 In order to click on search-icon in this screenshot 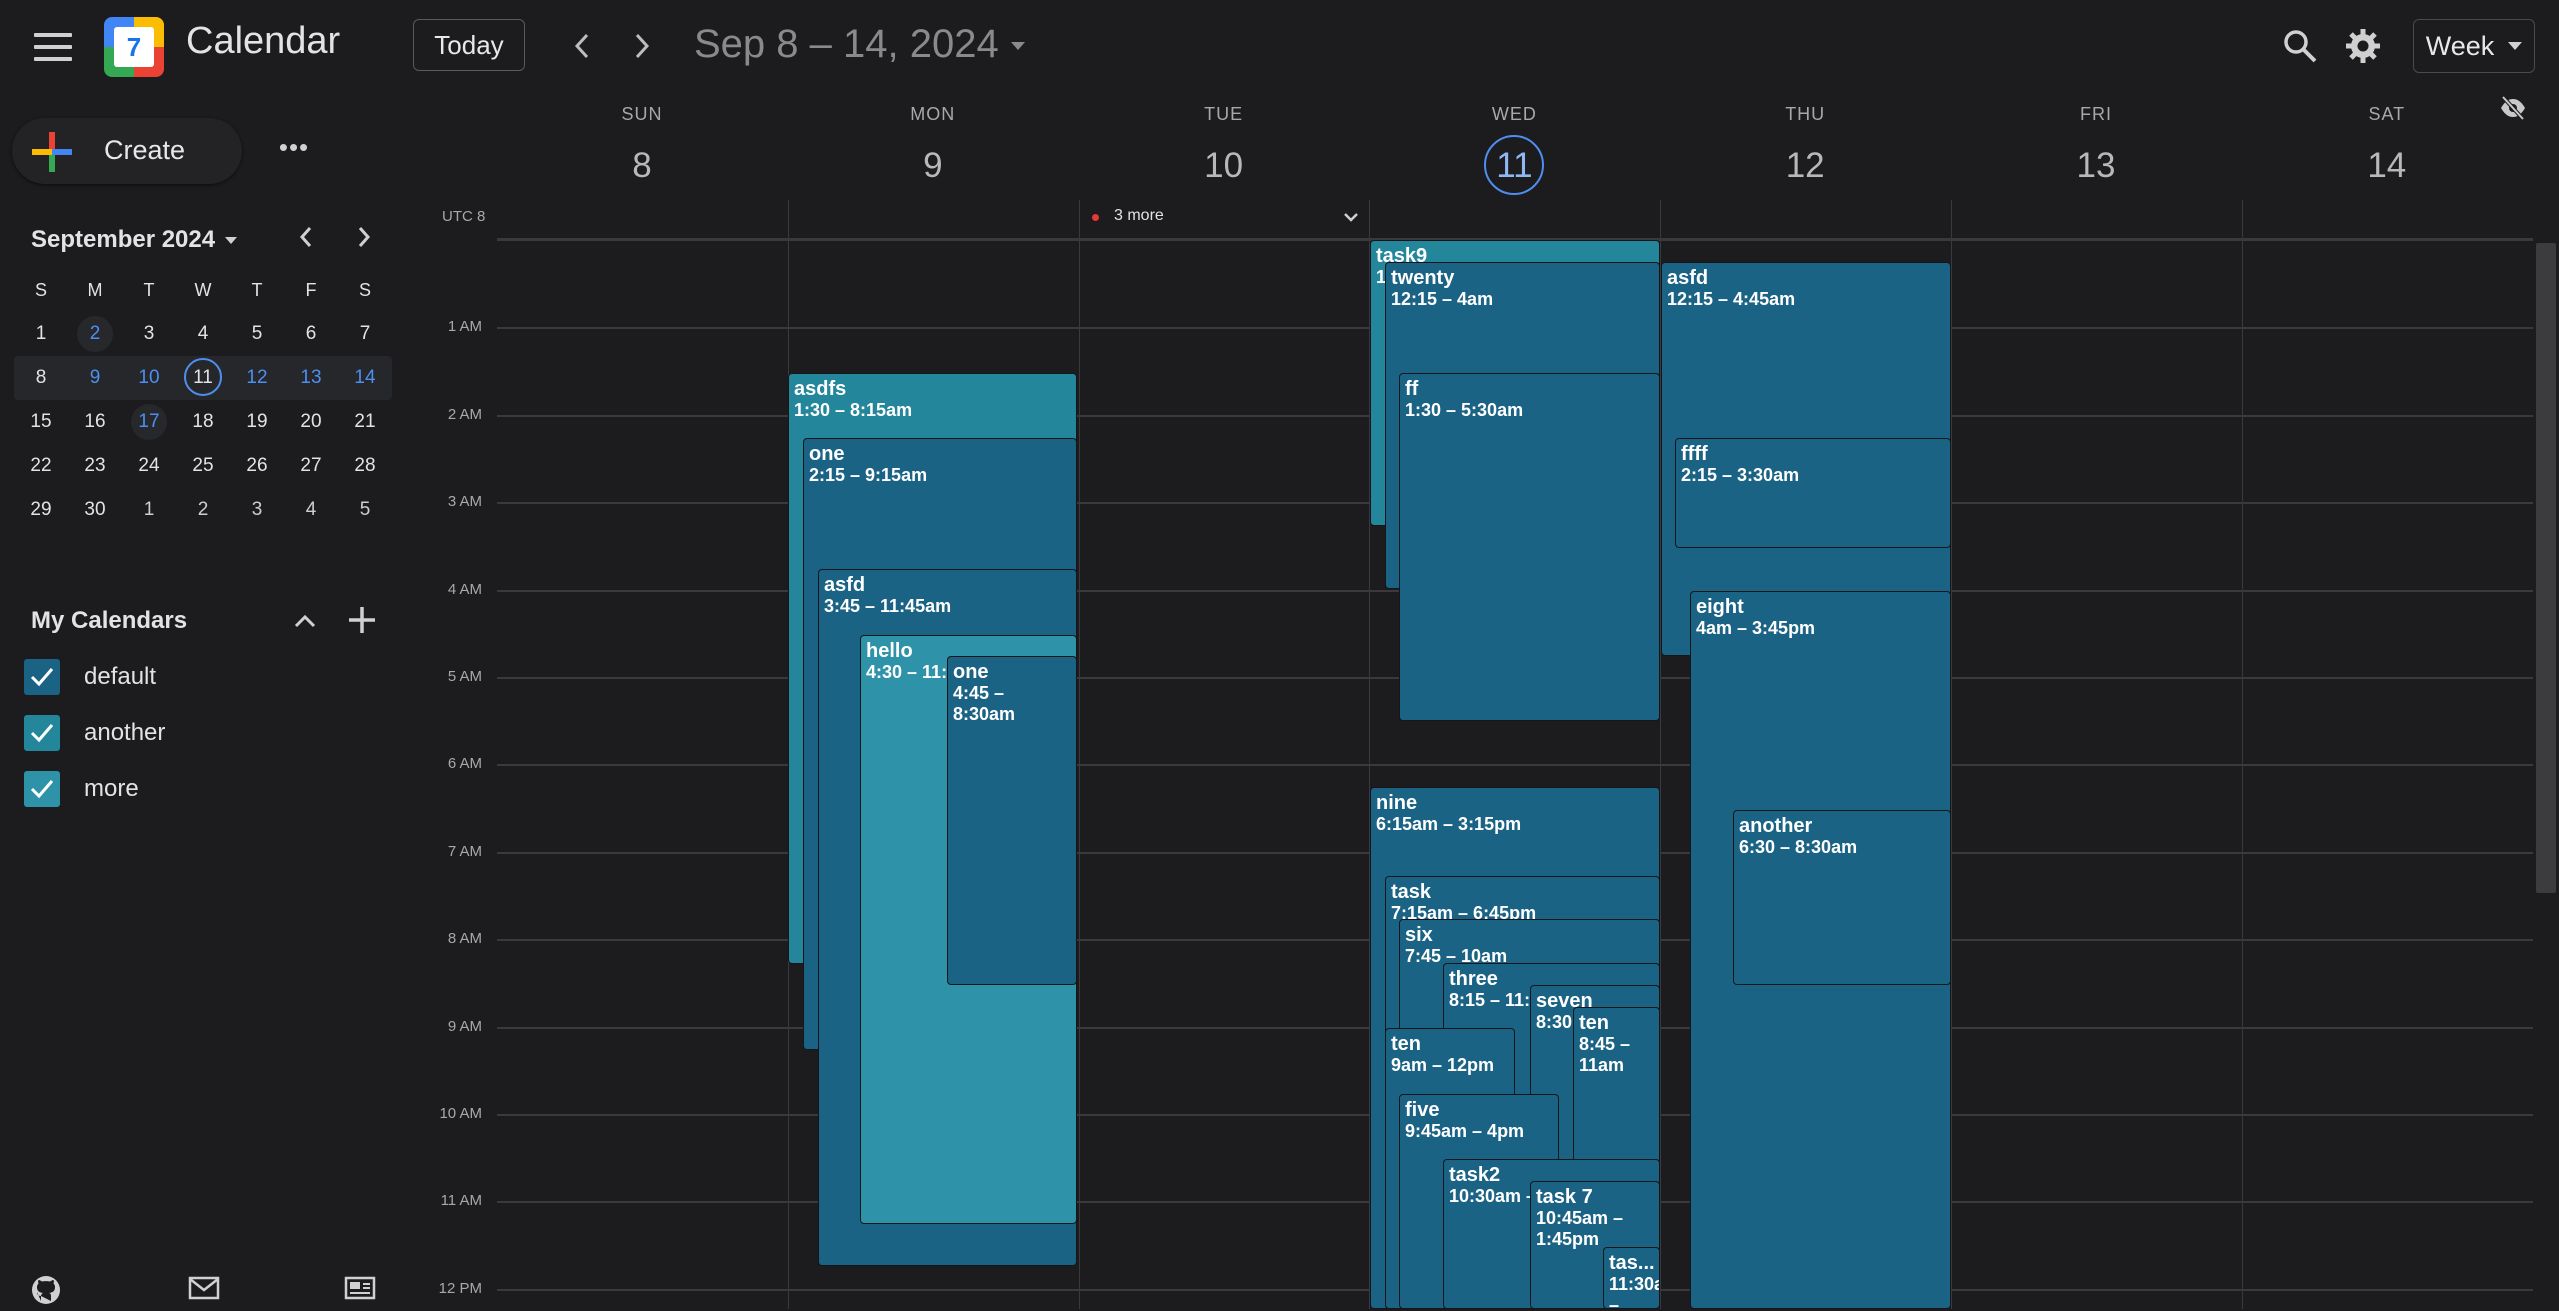, I will do `click(2300, 46)`.